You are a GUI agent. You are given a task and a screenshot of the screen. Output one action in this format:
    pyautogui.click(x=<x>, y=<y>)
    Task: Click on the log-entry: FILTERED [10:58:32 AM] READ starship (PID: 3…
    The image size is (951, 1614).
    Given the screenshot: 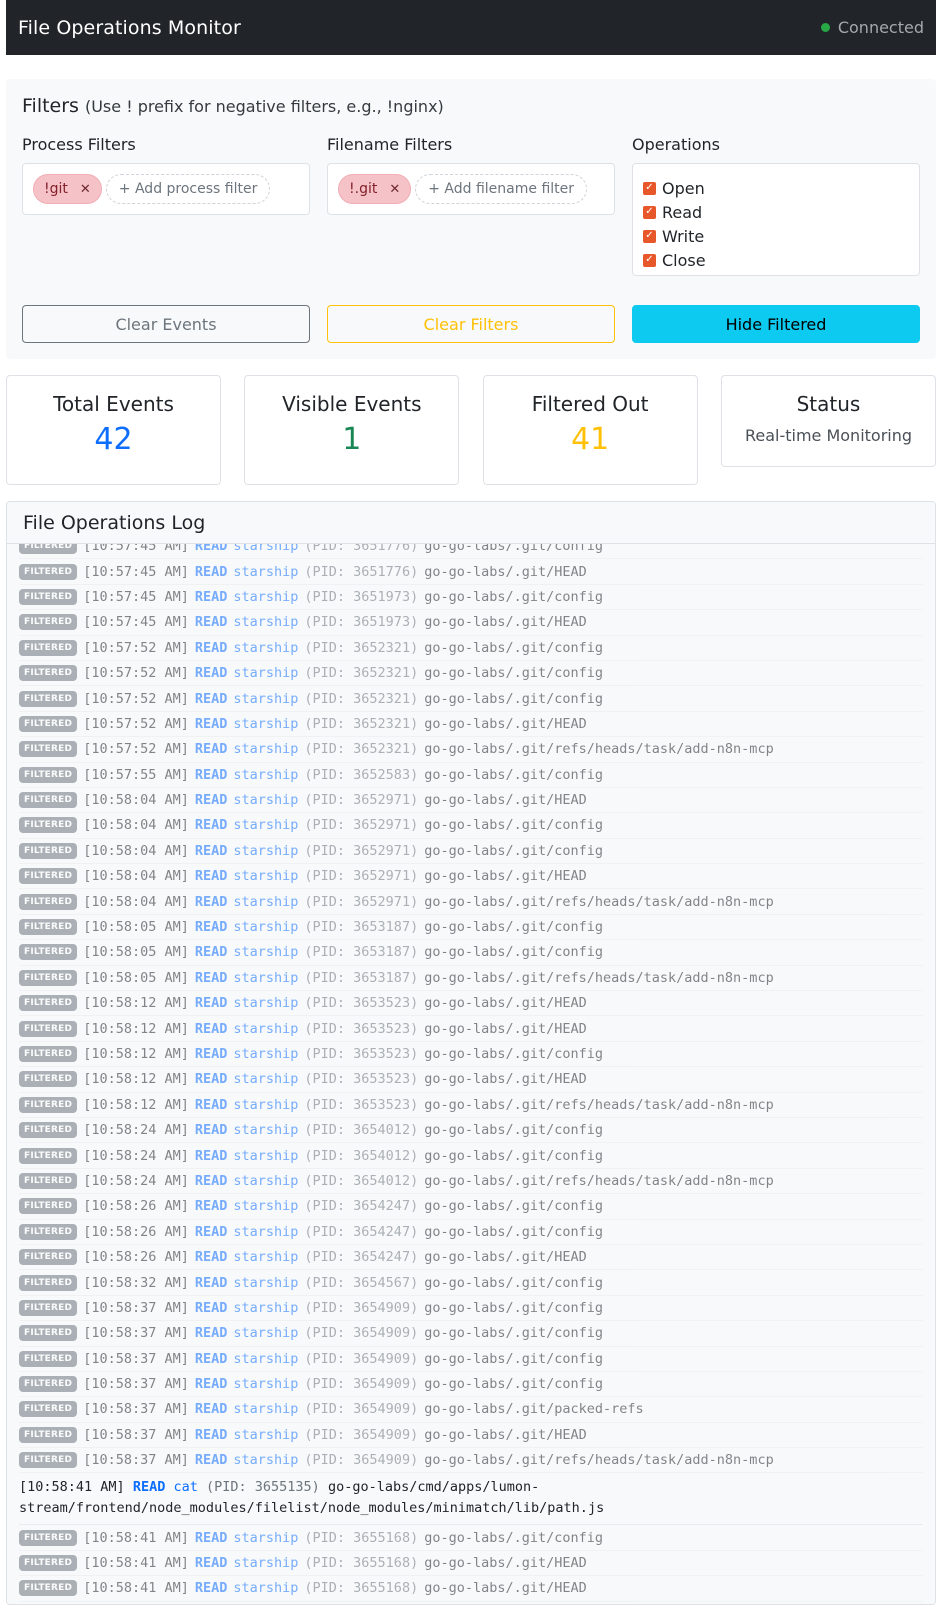 What is the action you would take?
    pyautogui.click(x=471, y=1283)
    